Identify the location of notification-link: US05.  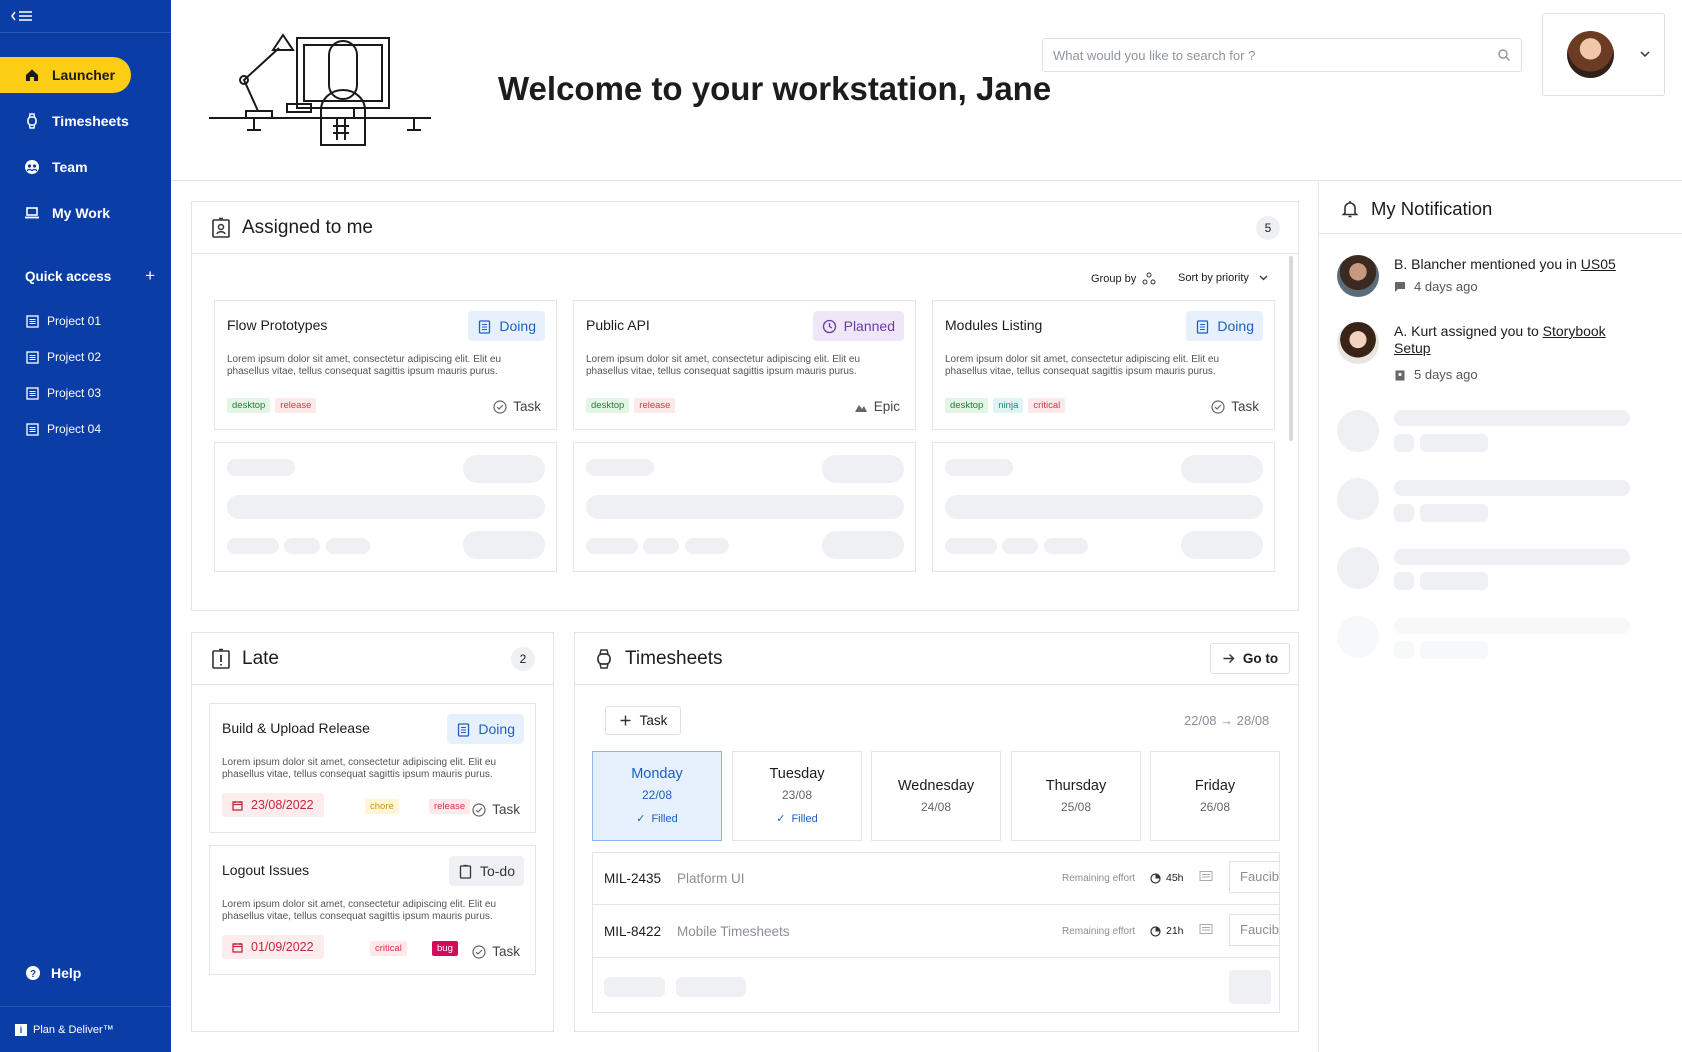
(1598, 264).